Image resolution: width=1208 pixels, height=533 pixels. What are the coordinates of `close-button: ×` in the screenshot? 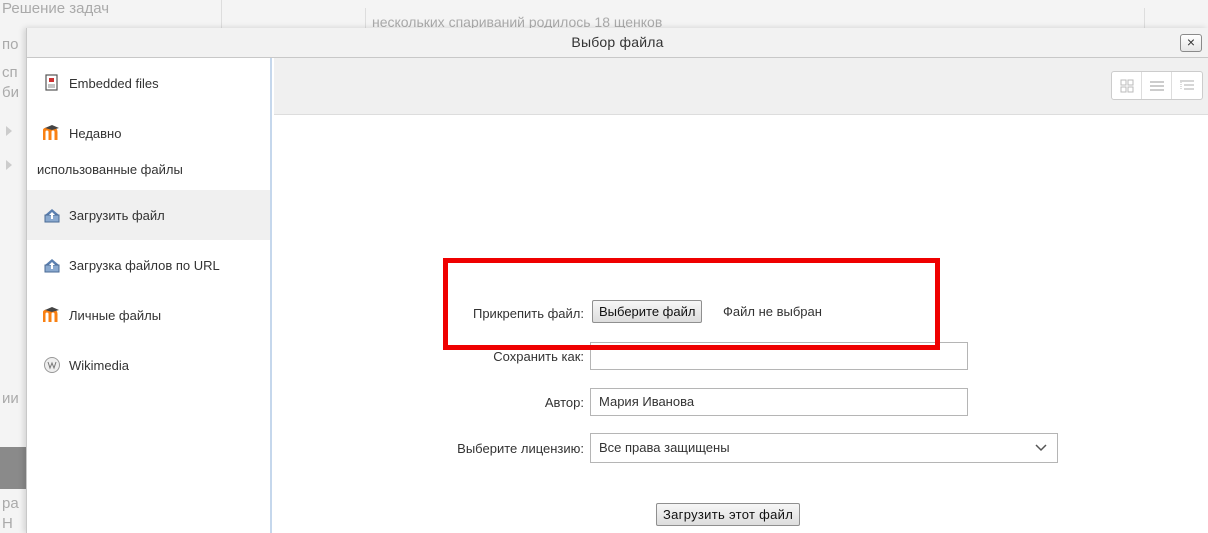 It's located at (1191, 43).